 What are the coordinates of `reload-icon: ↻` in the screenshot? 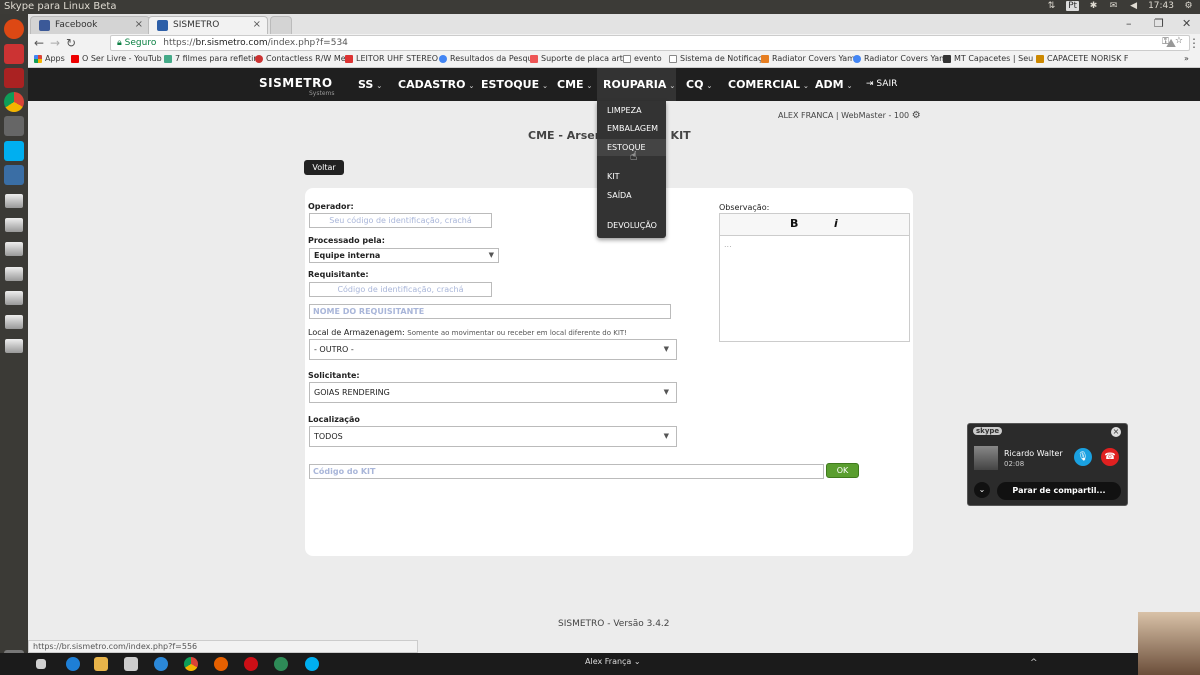 It's located at (71, 43).